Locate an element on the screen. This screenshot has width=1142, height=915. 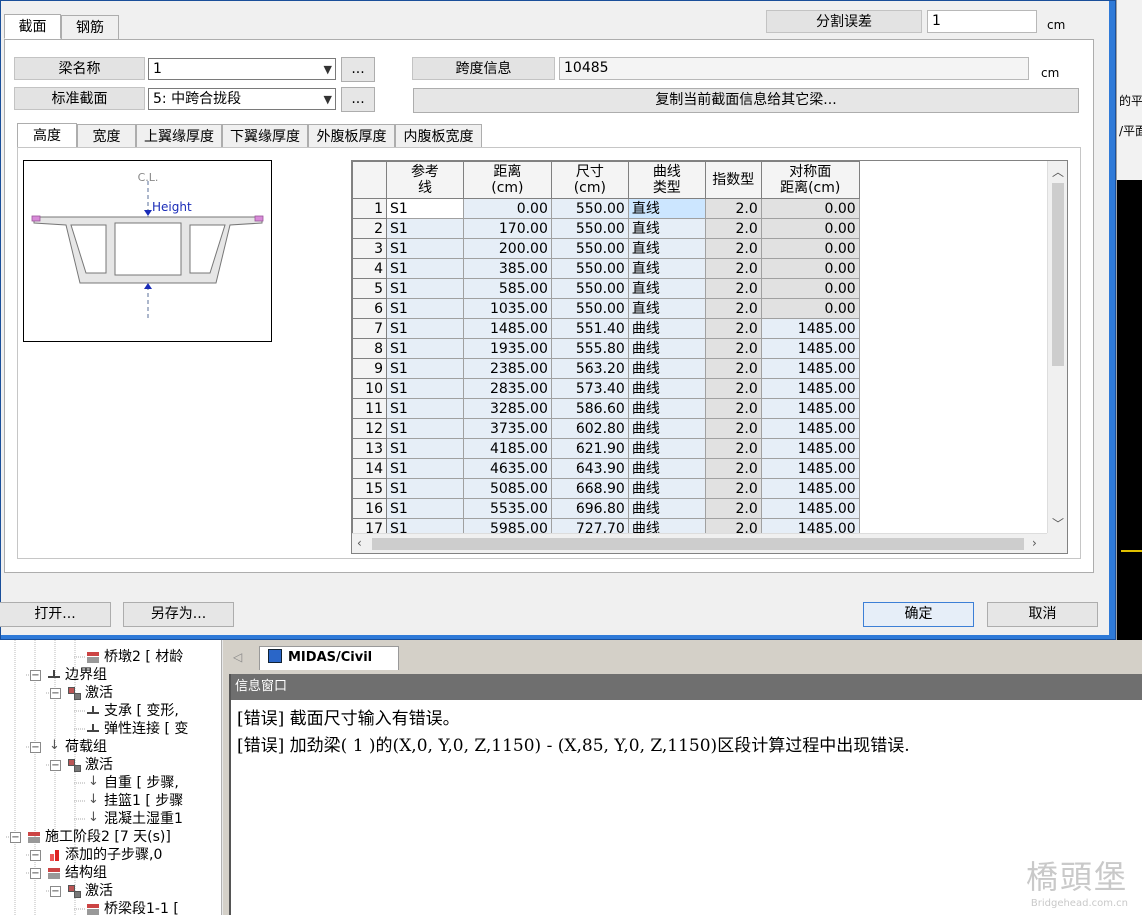
row-number-cell: 3 is located at coordinates (369, 248).